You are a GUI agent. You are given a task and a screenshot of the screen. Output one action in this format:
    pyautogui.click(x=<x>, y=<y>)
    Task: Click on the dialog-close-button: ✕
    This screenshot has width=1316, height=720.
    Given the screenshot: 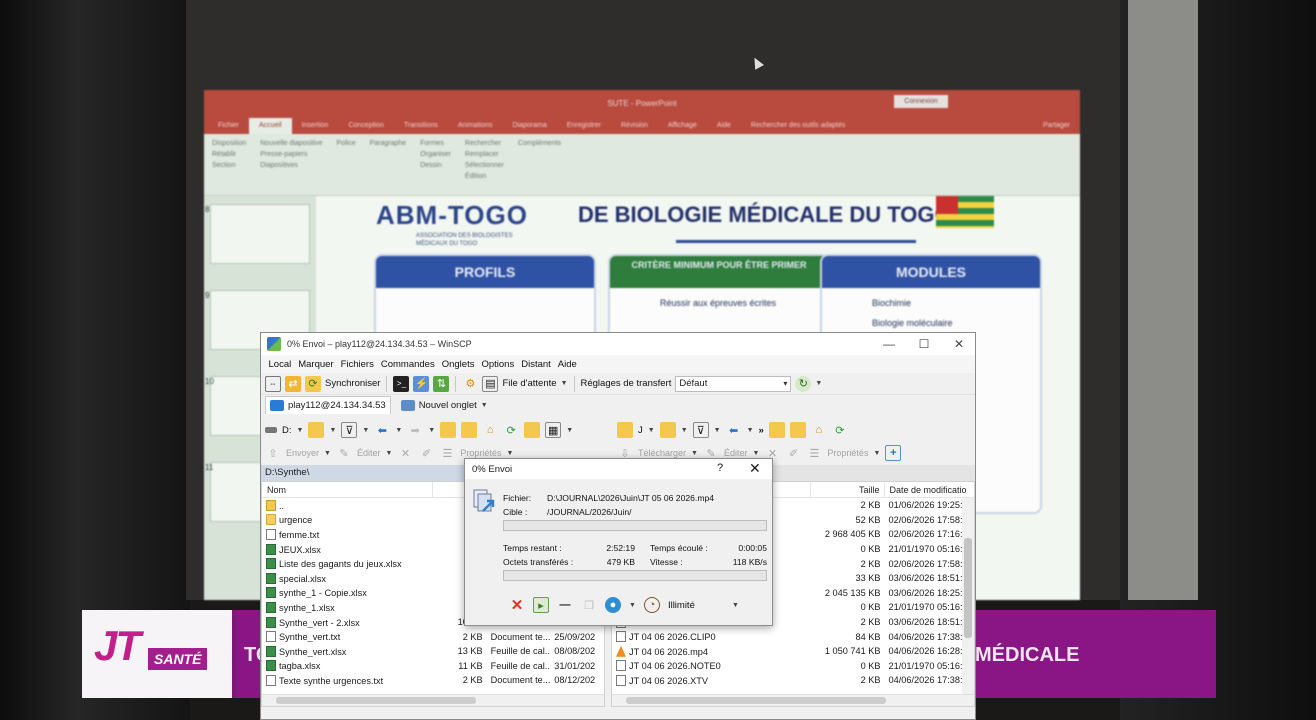 What is the action you would take?
    pyautogui.click(x=755, y=468)
    